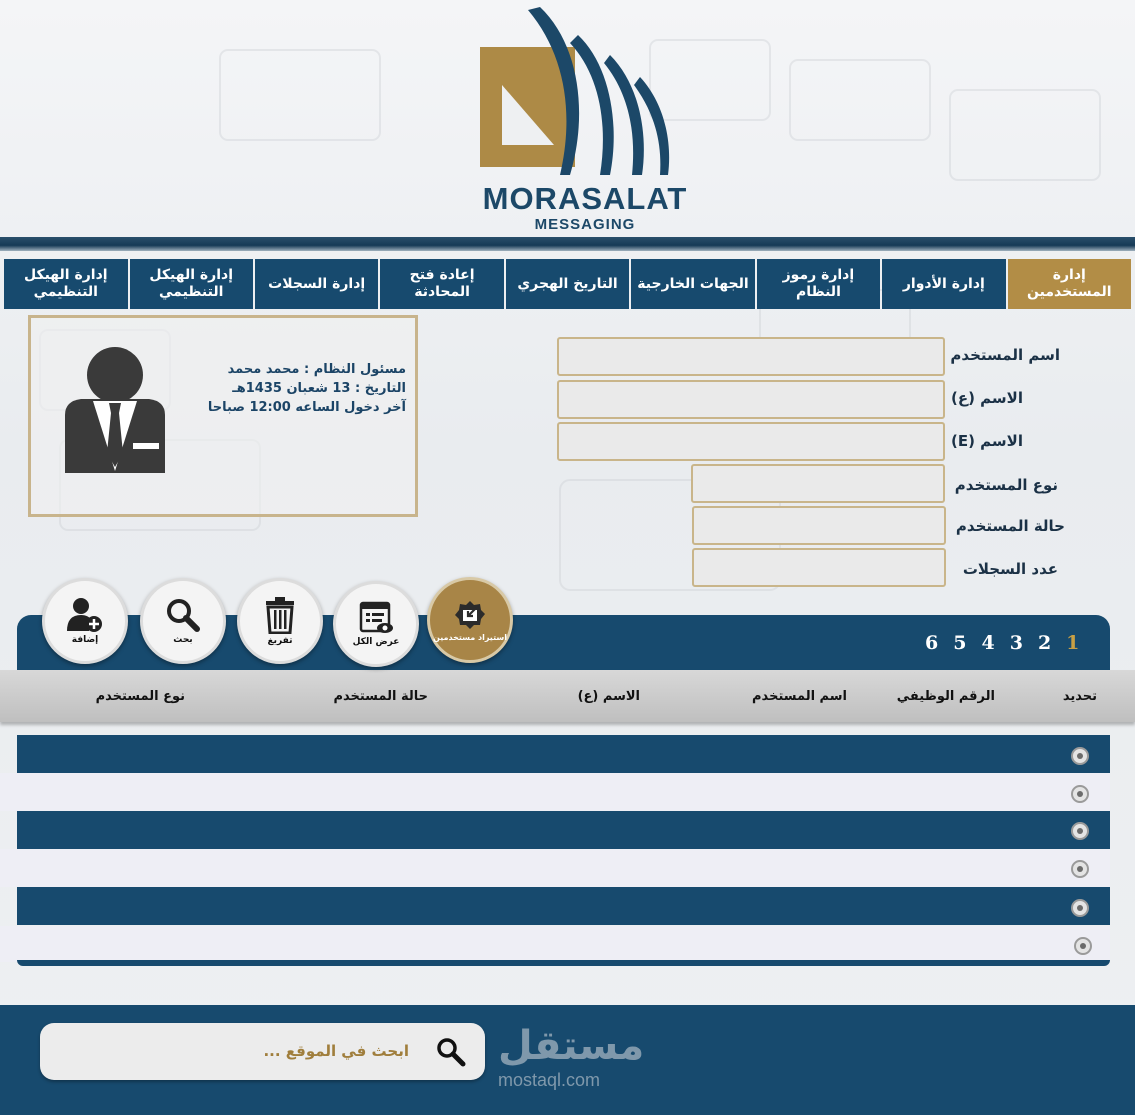 The width and height of the screenshot is (1135, 1115). Describe the element at coordinates (140, 696) in the screenshot. I see `th-type: نوع المستخدم` at that location.